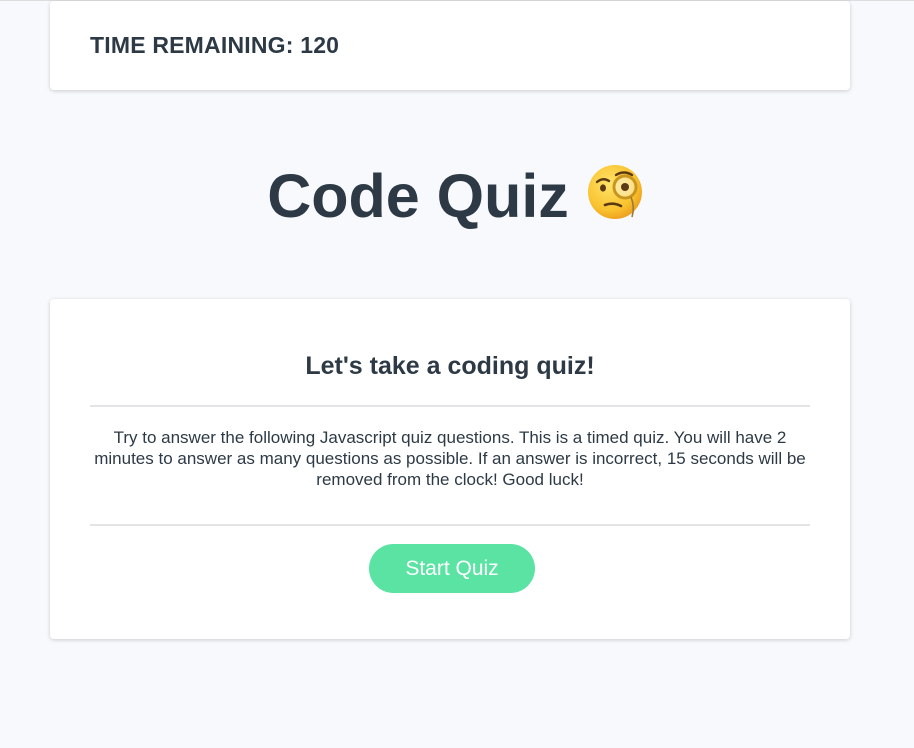 The height and width of the screenshot is (748, 914). I want to click on timer-card: TIME REMAINING: 120, so click(450, 45).